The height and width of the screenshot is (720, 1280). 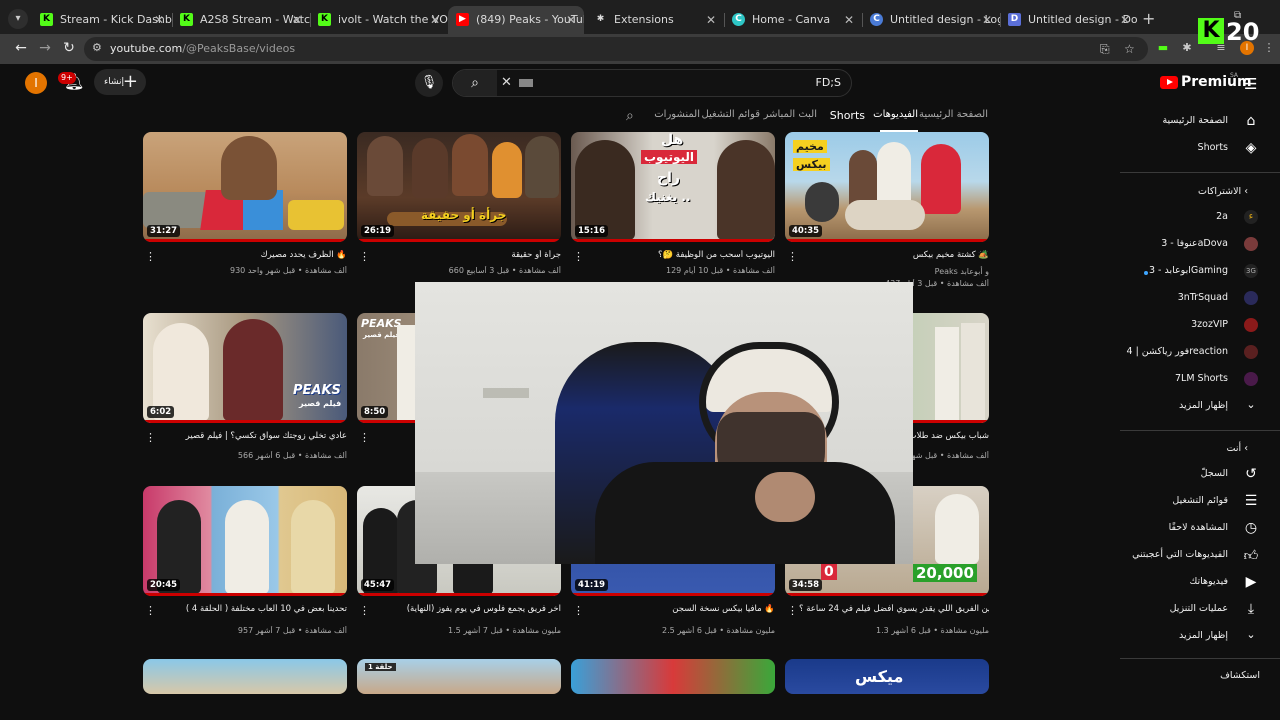 What do you see at coordinates (69, 48) in the screenshot?
I see `reload-icon: ↻` at bounding box center [69, 48].